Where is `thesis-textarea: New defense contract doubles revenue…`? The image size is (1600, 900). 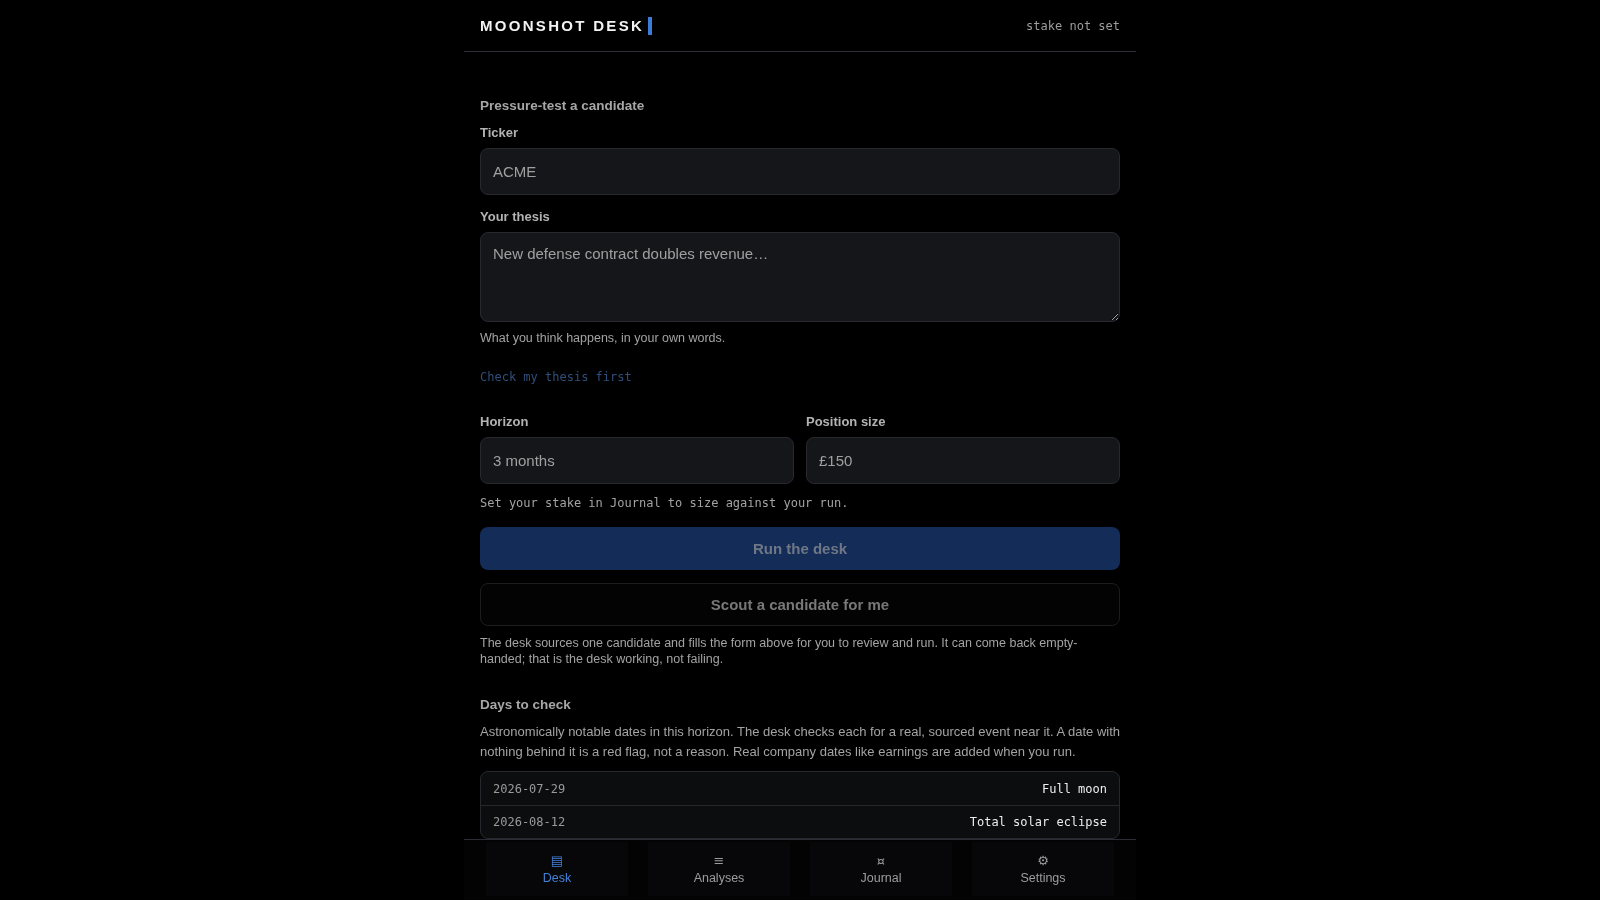 thesis-textarea: New defense contract doubles revenue… is located at coordinates (800, 277).